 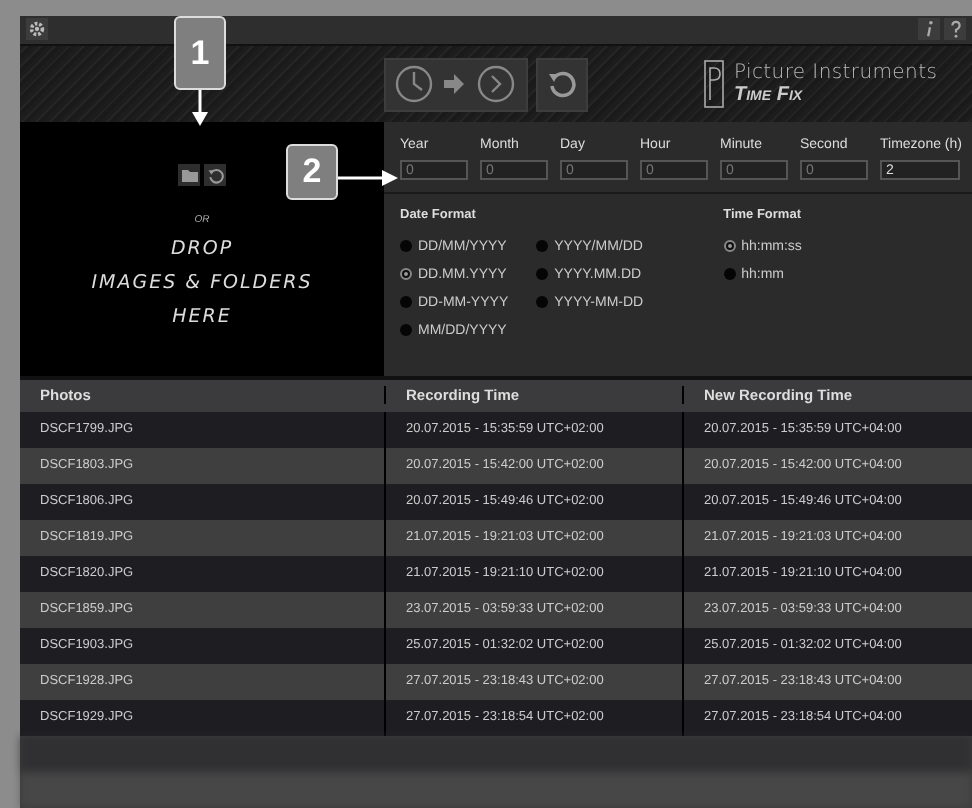 What do you see at coordinates (202, 284) in the screenshot?
I see `drop-hint: IMAGES & FOLDERS` at bounding box center [202, 284].